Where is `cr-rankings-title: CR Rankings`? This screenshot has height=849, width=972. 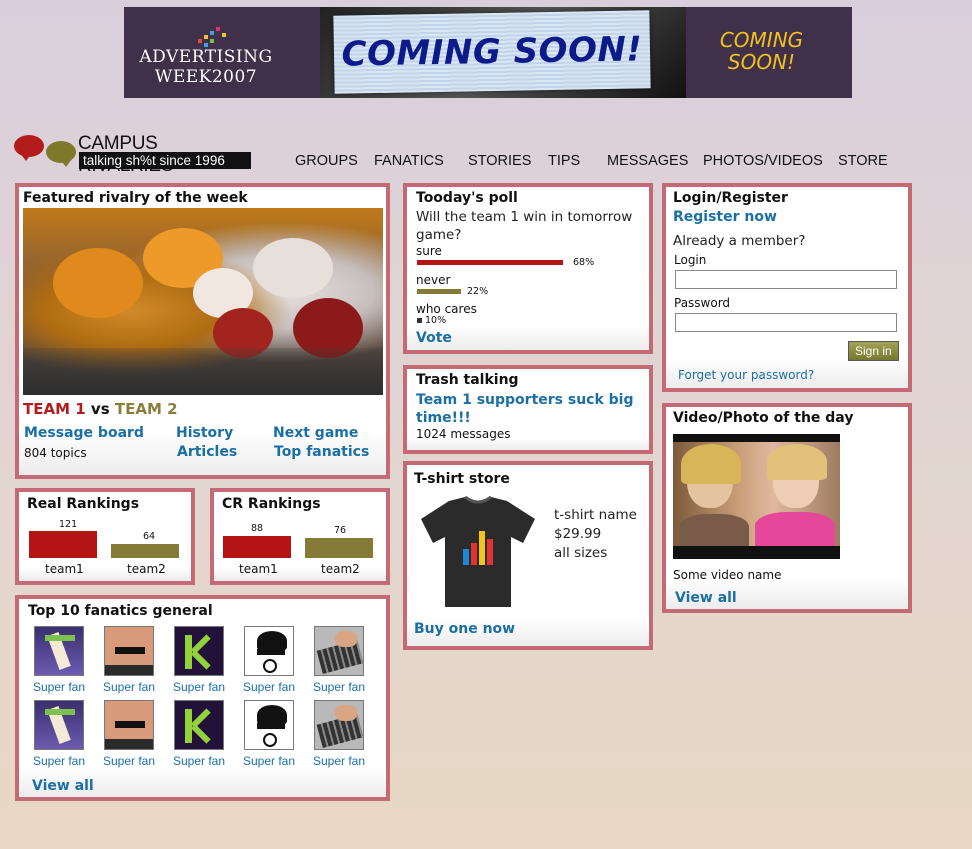
cr-rankings-title: CR Rankings is located at coordinates (271, 504).